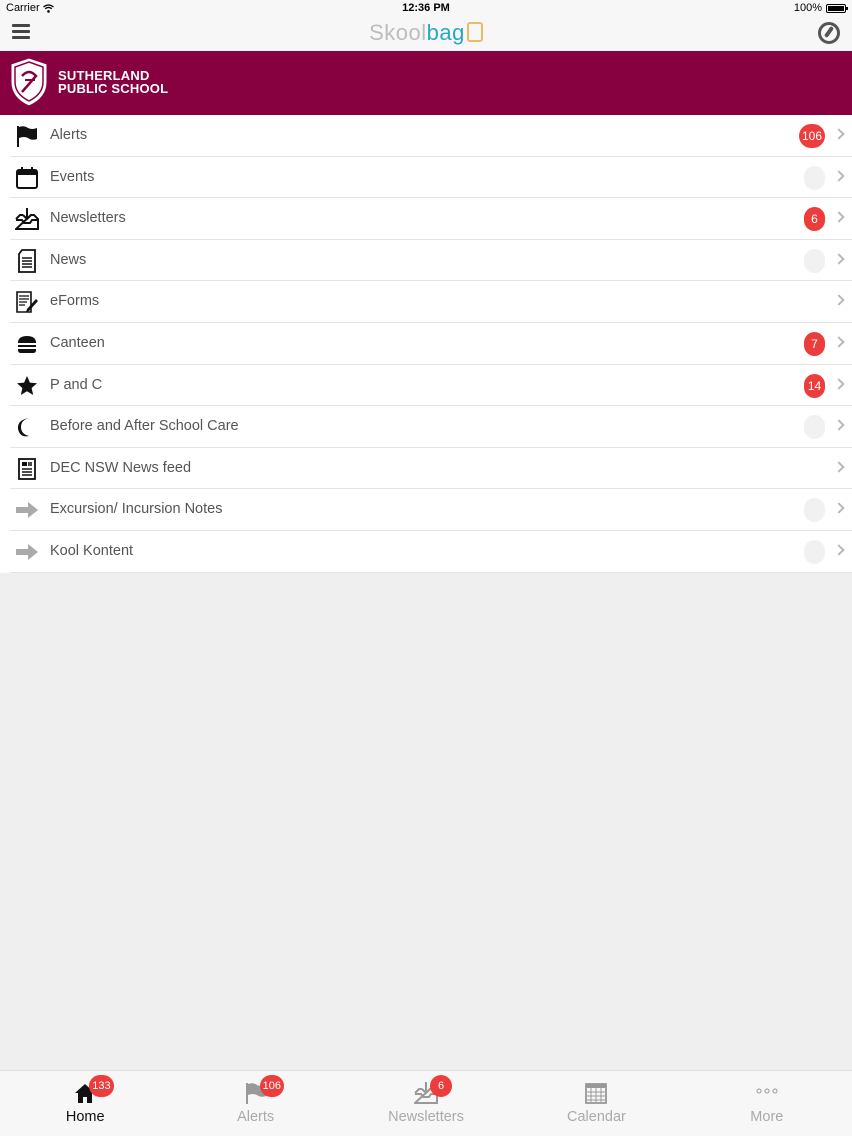 The image size is (852, 1136). Describe the element at coordinates (474, 32) in the screenshot. I see `schoolbag-icon` at that location.